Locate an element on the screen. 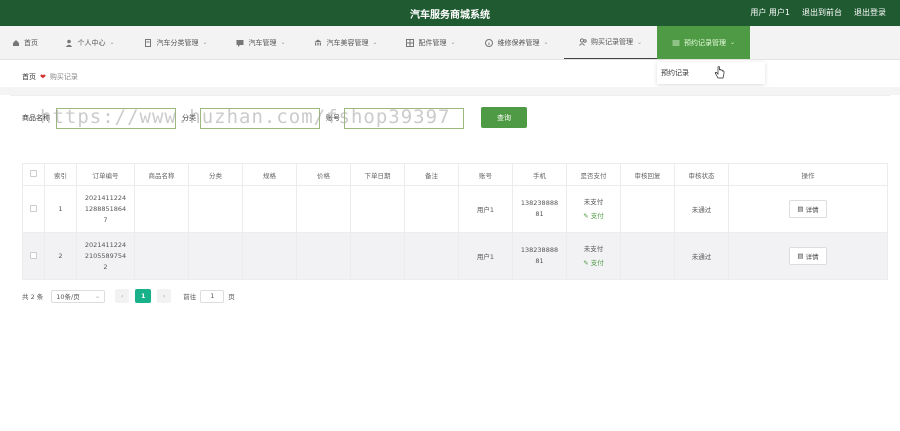 Image resolution: width=900 pixels, height=431 pixels. chat-icon is located at coordinates (240, 43).